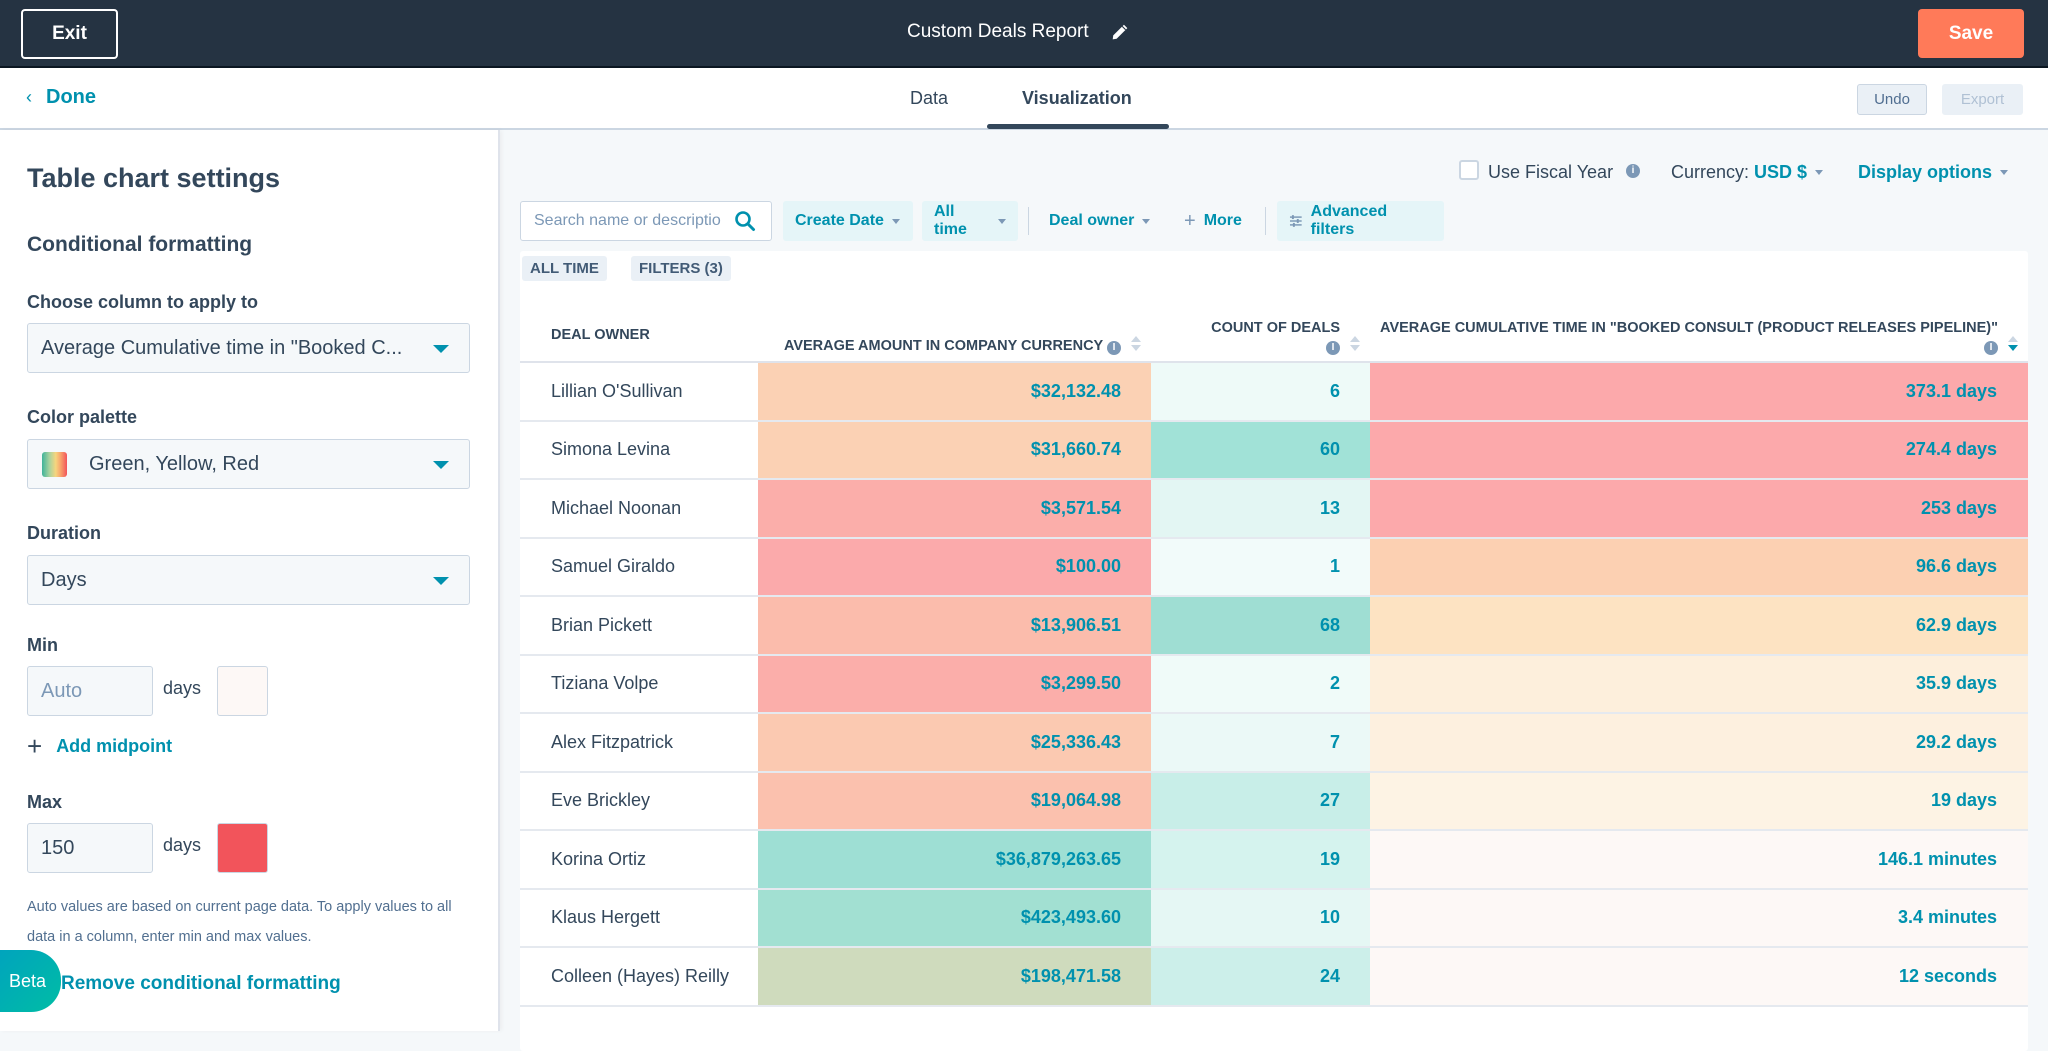 This screenshot has height=1051, width=2048. Describe the element at coordinates (639, 331) in the screenshot. I see `column-header-deal-owner: DEAL OWNER` at that location.